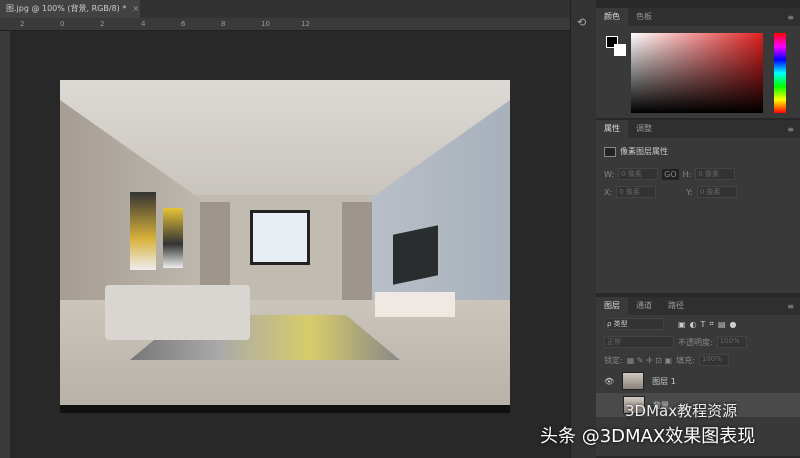  I want to click on tab-layers: 图层, so click(612, 306).